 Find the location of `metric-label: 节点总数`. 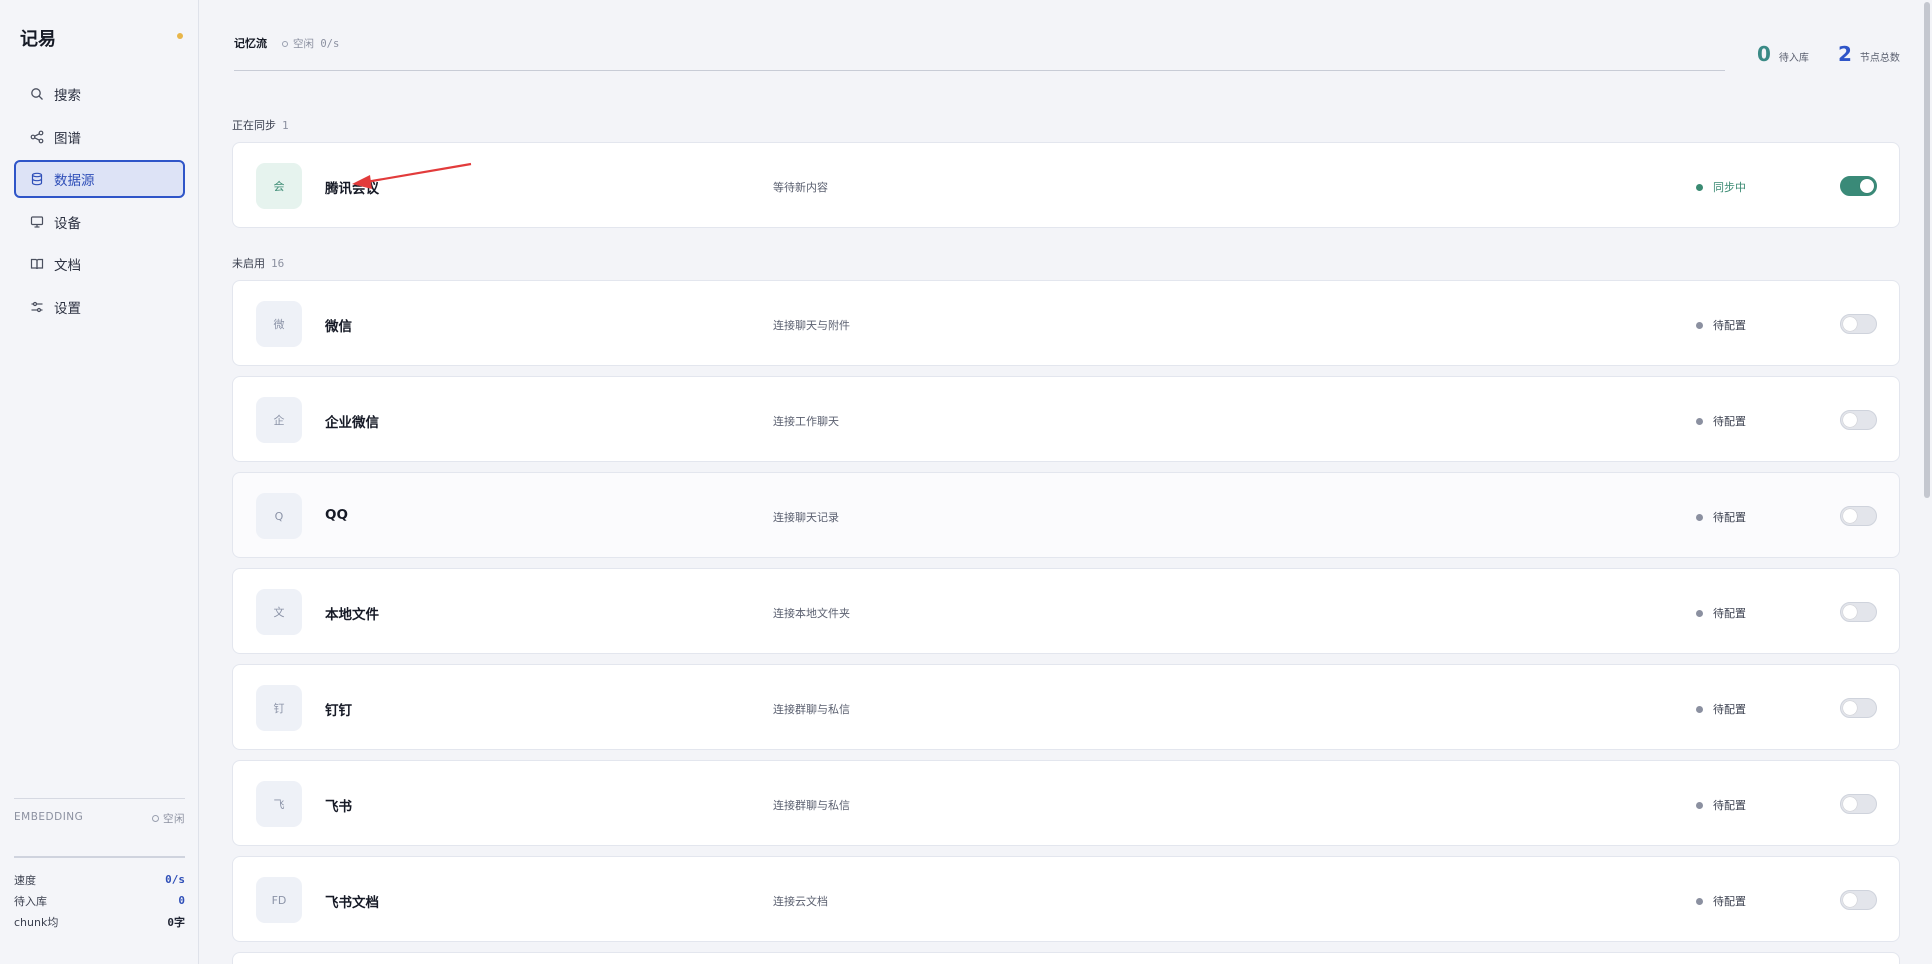

metric-label: 节点总数 is located at coordinates (1879, 58).